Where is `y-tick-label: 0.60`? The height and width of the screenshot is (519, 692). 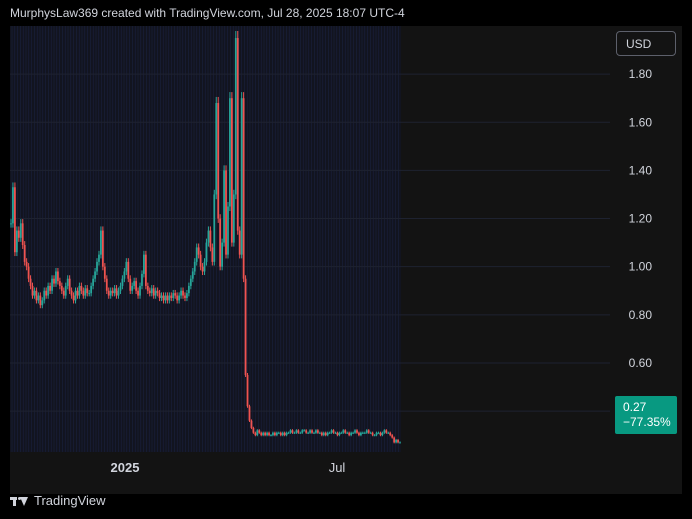 y-tick-label: 0.60 is located at coordinates (641, 363).